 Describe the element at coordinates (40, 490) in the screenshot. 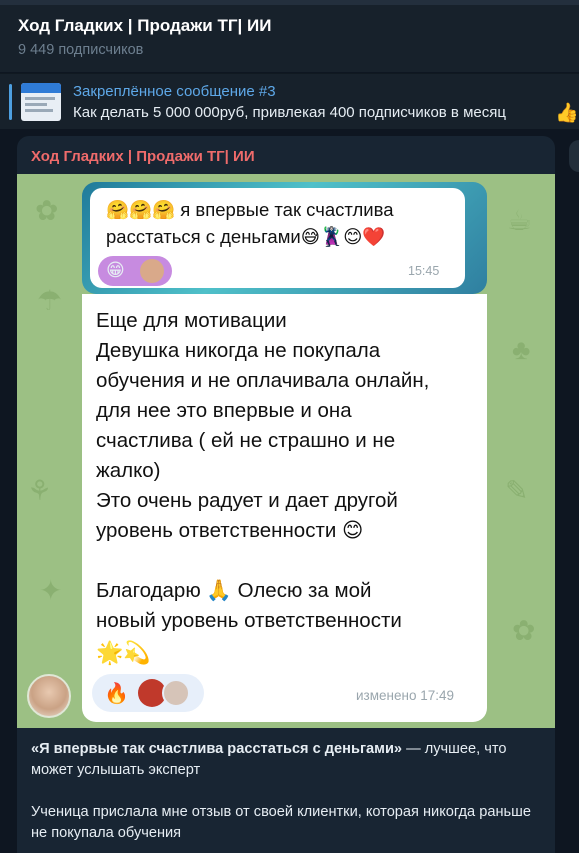

I see `doodle-icon: ⚘` at that location.